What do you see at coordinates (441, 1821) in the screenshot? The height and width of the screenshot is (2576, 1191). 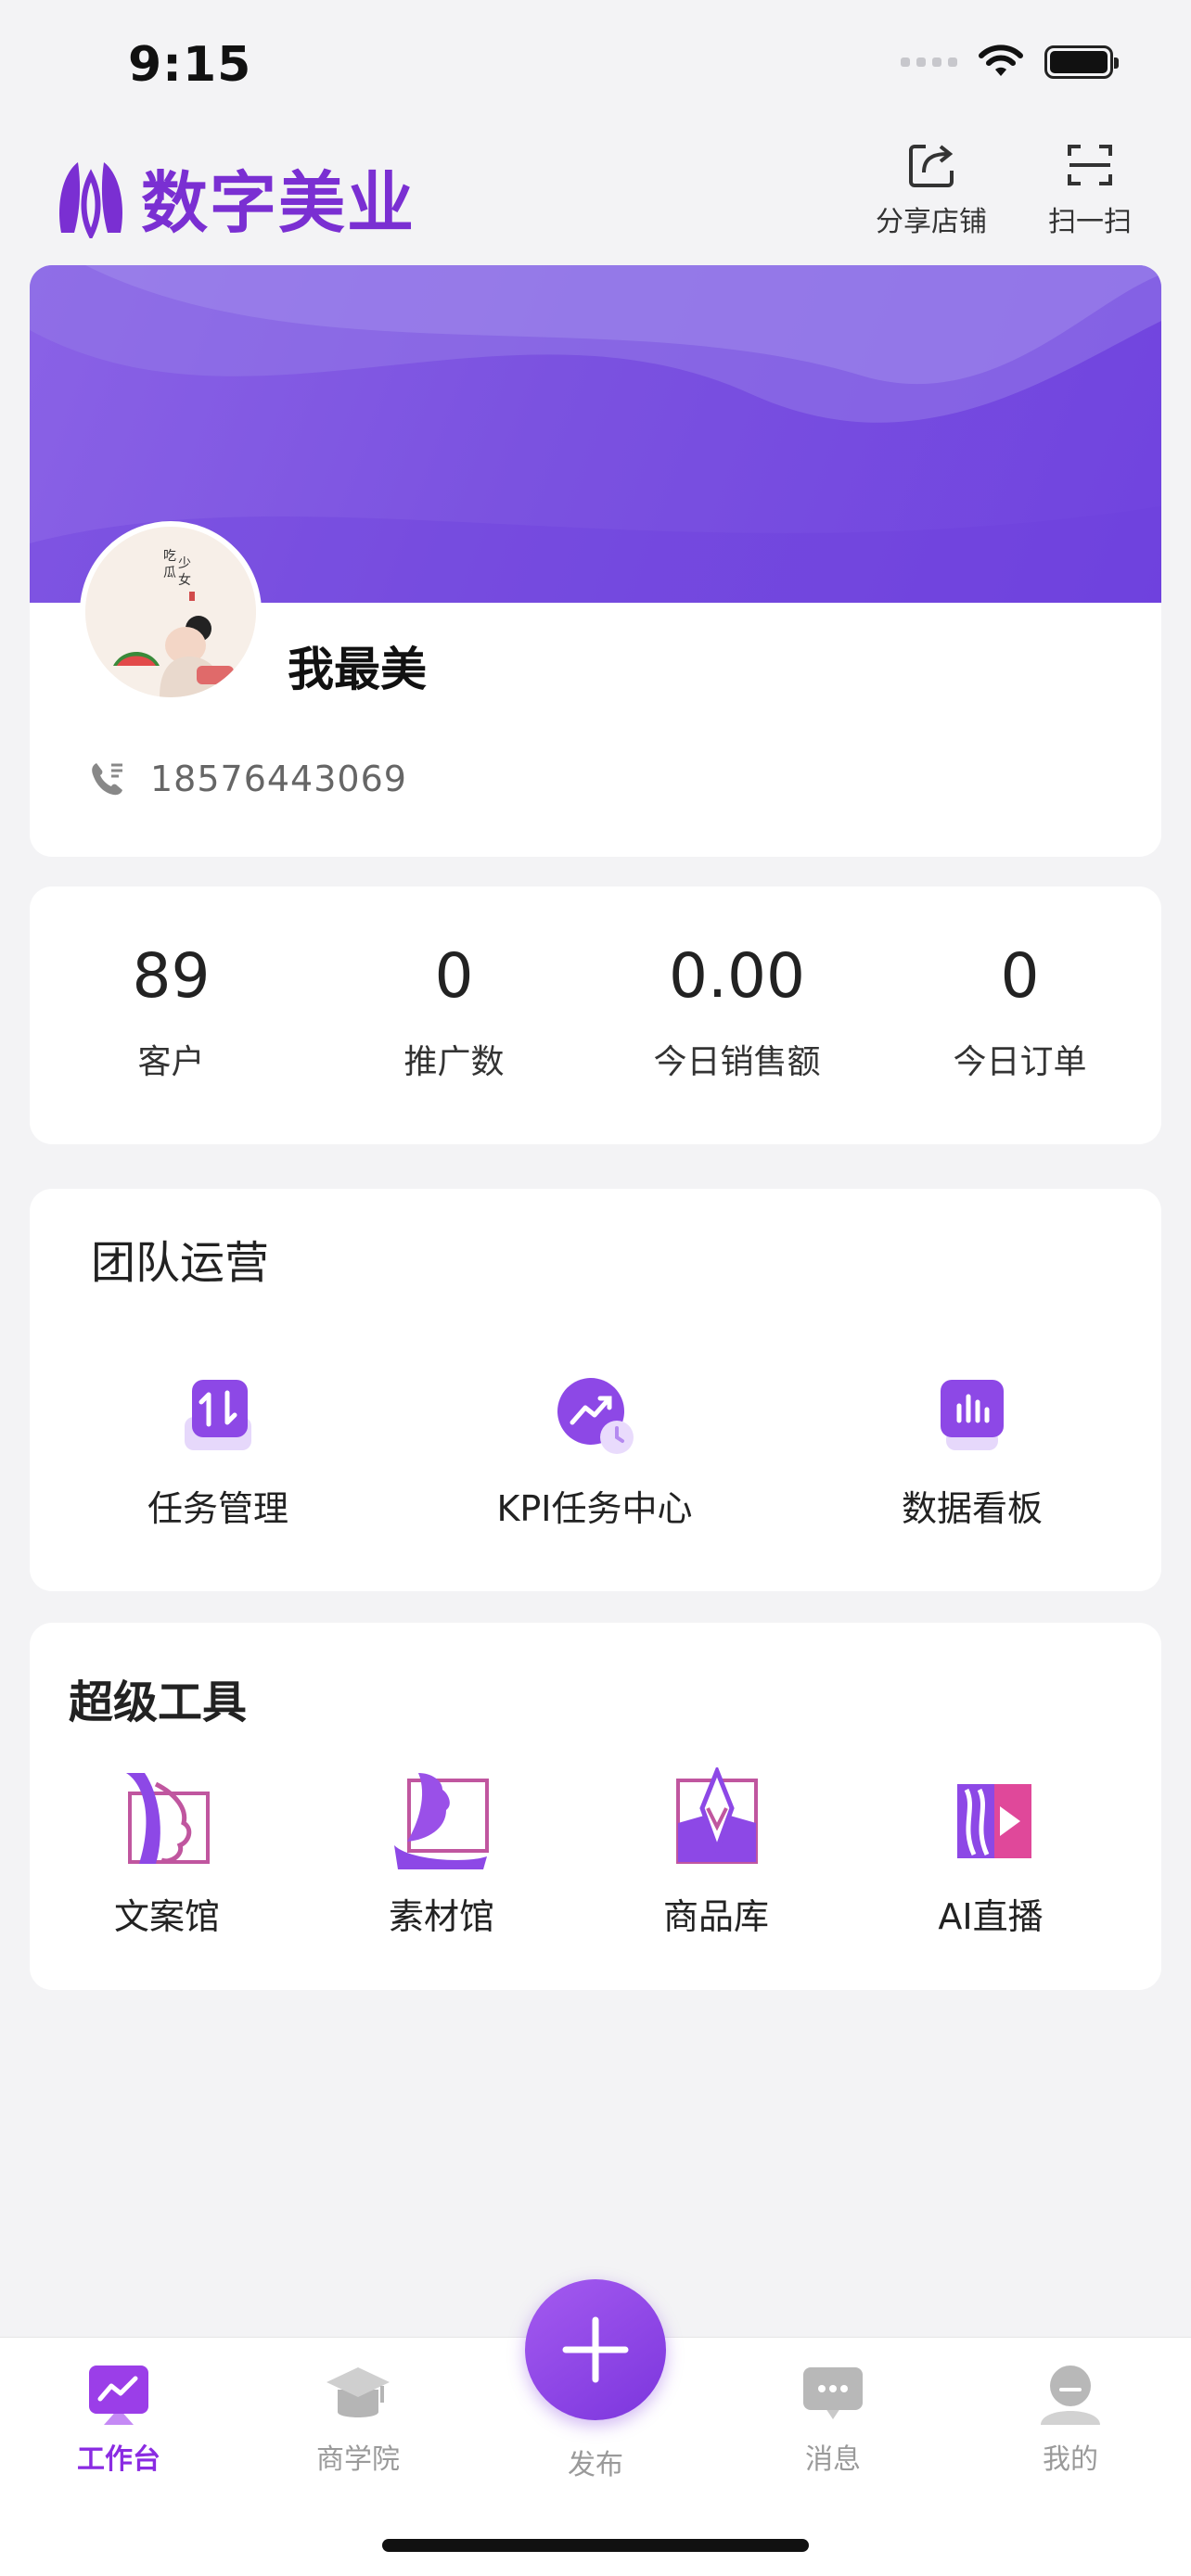 I see `material-icon` at bounding box center [441, 1821].